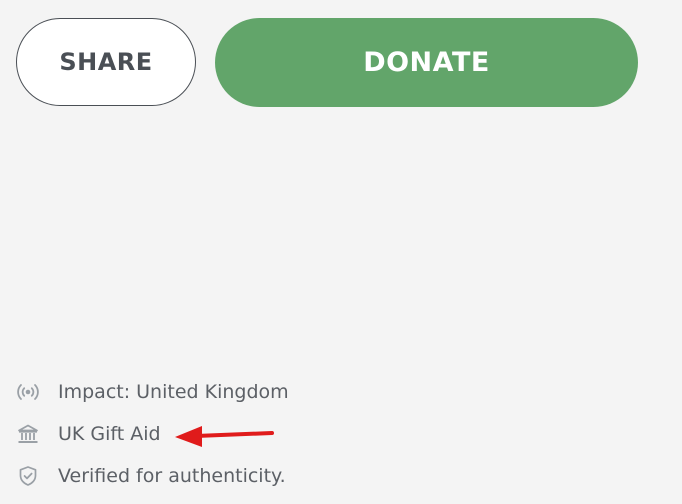 Image resolution: width=682 pixels, height=504 pixels. I want to click on gift-aid-label: UK Gift Aid, so click(109, 434).